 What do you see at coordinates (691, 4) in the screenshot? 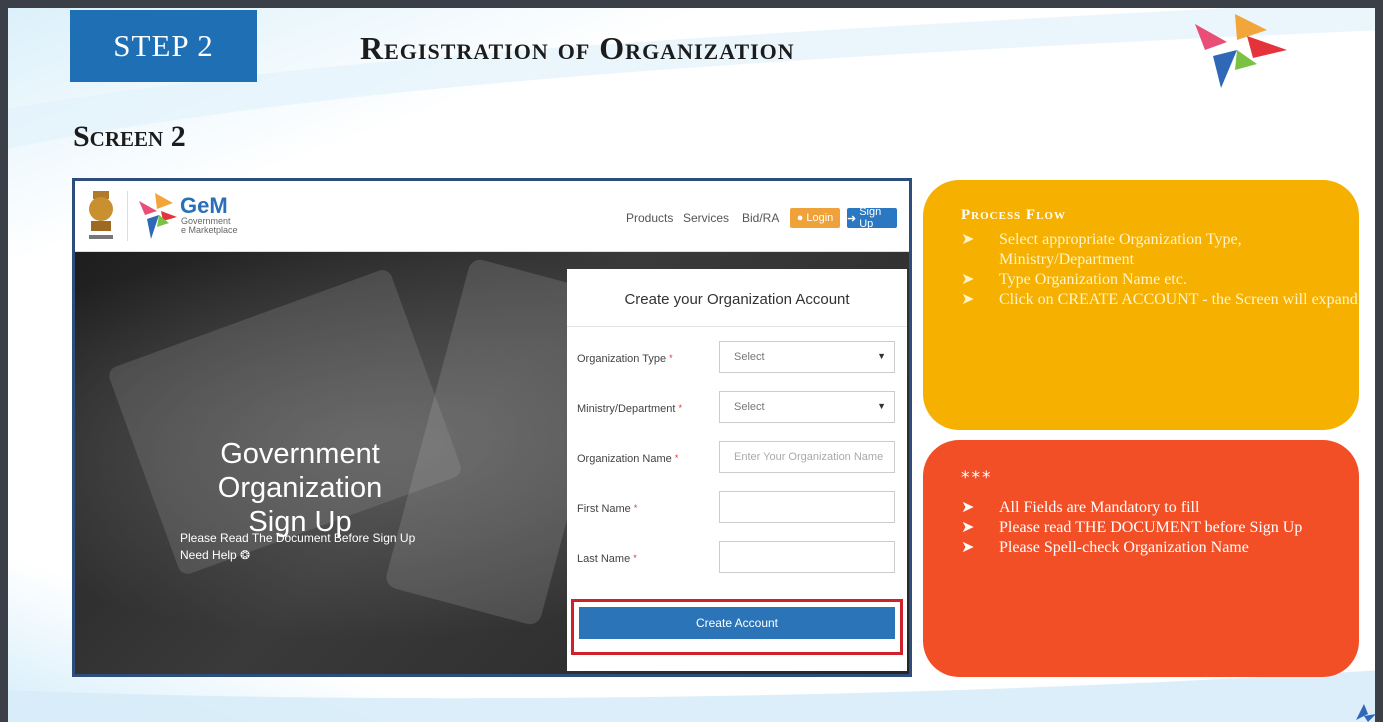
I see `top-frame` at bounding box center [691, 4].